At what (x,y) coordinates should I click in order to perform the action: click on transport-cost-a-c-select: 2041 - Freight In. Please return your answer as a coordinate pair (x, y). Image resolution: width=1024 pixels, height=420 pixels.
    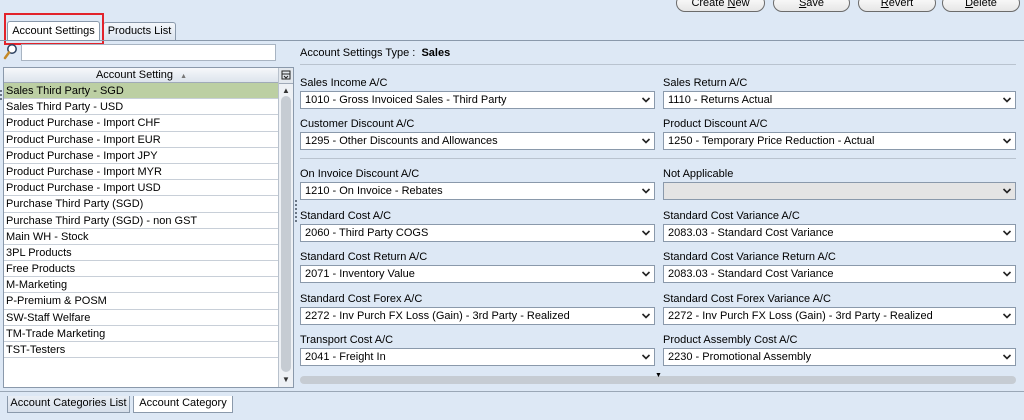
    Looking at the image, I should click on (477, 357).